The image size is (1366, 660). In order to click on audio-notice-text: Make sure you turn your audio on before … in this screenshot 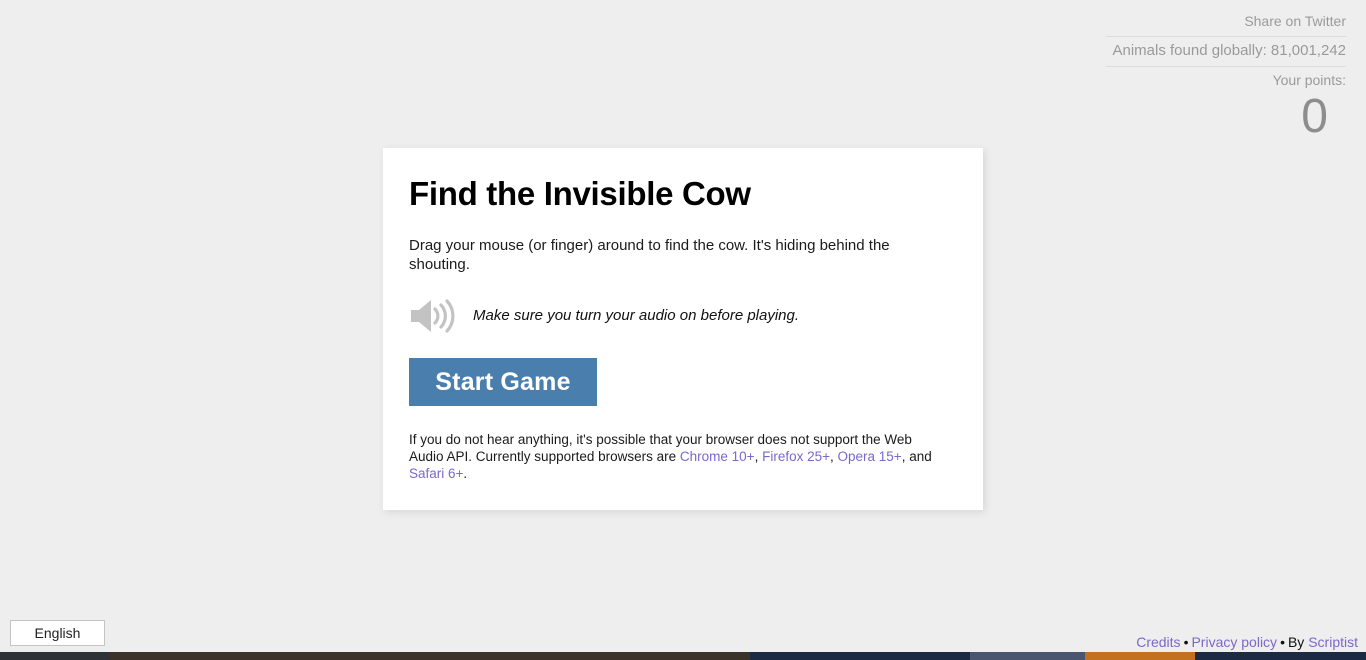, I will do `click(636, 315)`.